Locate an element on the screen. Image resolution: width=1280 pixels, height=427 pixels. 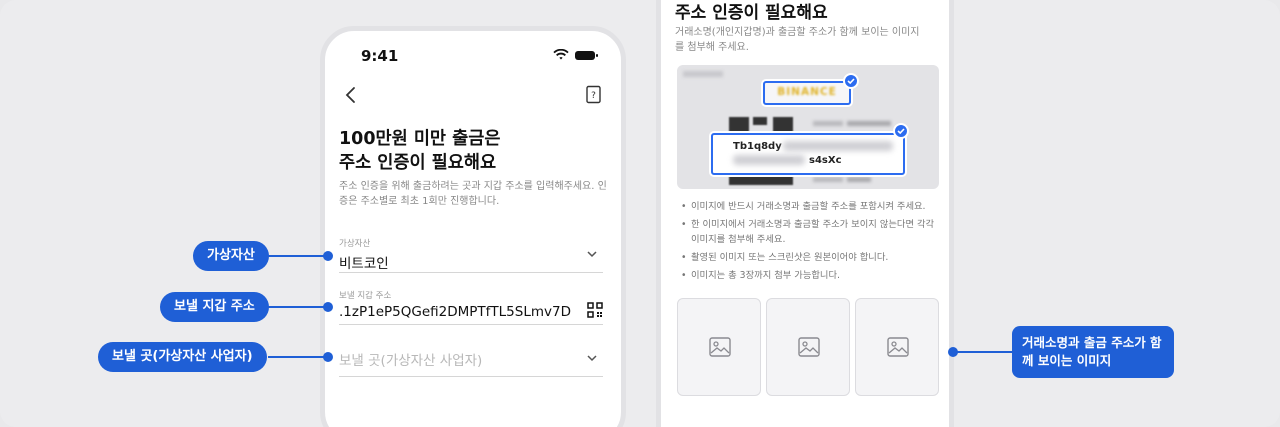
qr-scan-button is located at coordinates (595, 310).